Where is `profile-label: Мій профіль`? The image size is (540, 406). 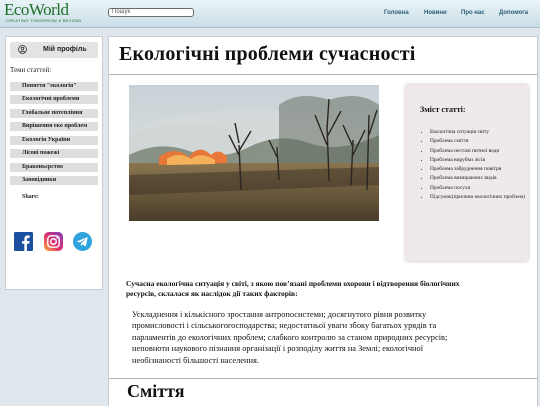 profile-label: Мій профіль is located at coordinates (65, 49).